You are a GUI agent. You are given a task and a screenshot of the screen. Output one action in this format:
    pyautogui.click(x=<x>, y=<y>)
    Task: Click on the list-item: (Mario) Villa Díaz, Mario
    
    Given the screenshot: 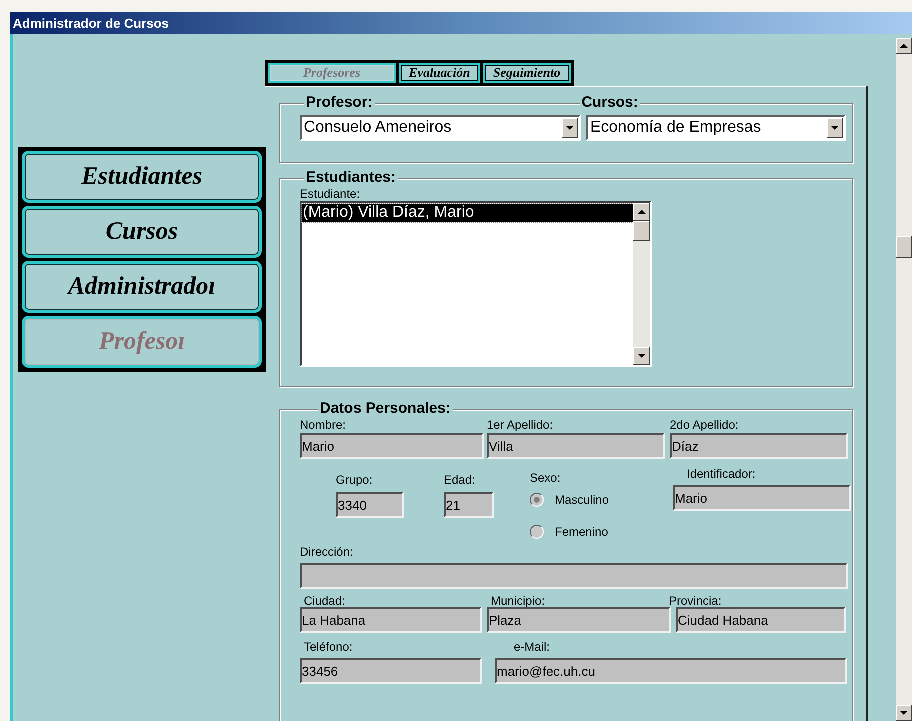 What is the action you would take?
    pyautogui.click(x=467, y=213)
    